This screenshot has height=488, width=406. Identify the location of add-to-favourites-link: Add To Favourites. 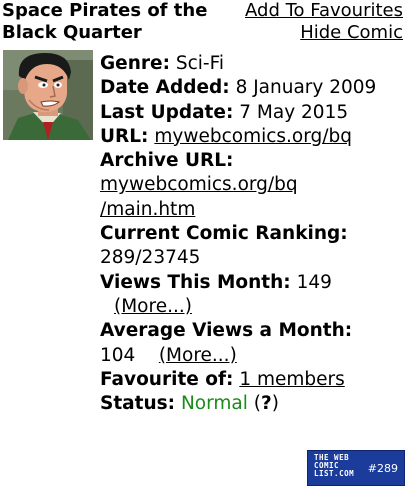
(324, 11).